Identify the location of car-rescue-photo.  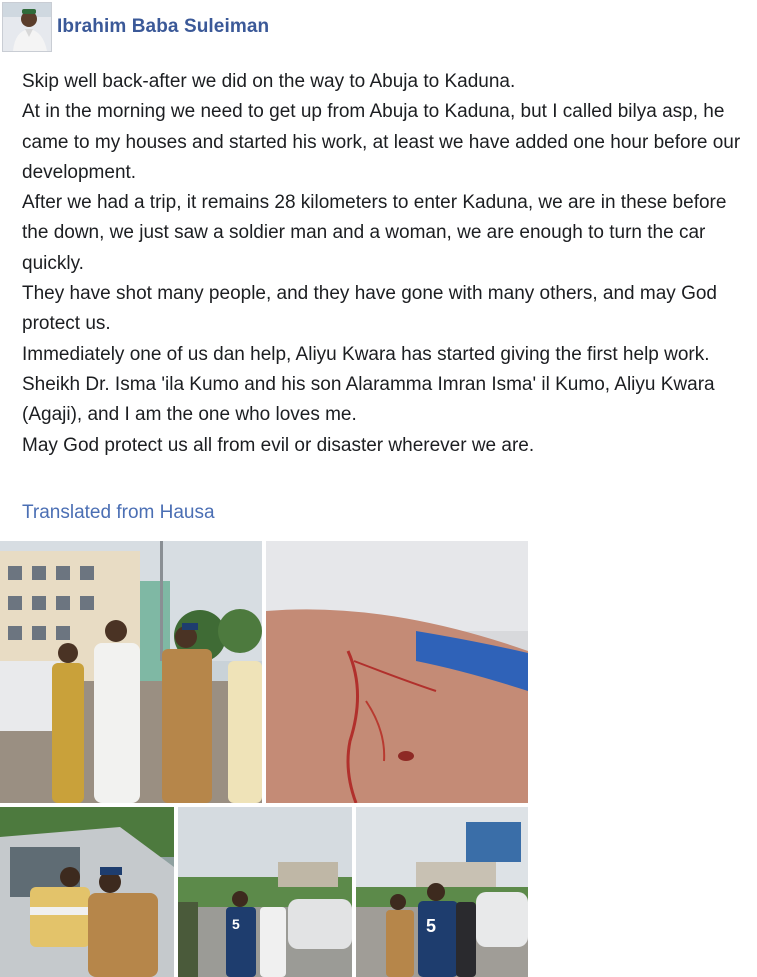
(87, 892).